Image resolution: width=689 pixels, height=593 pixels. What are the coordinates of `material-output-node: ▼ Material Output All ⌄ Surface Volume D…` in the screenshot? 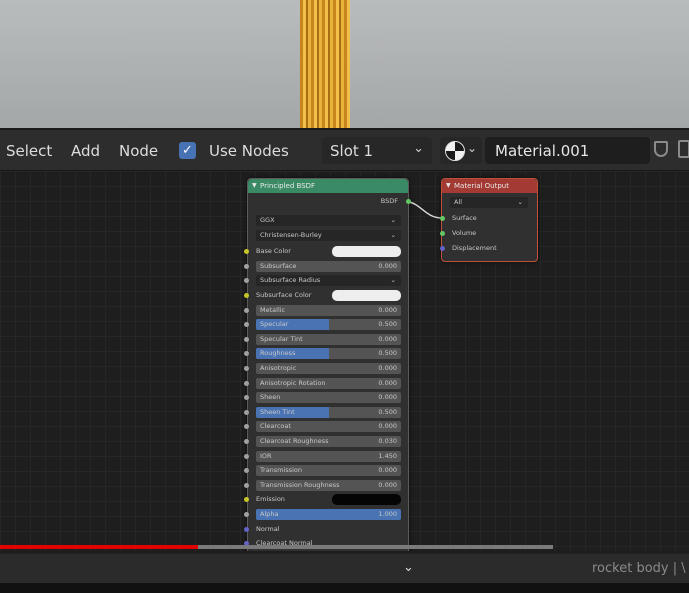 It's located at (489, 220).